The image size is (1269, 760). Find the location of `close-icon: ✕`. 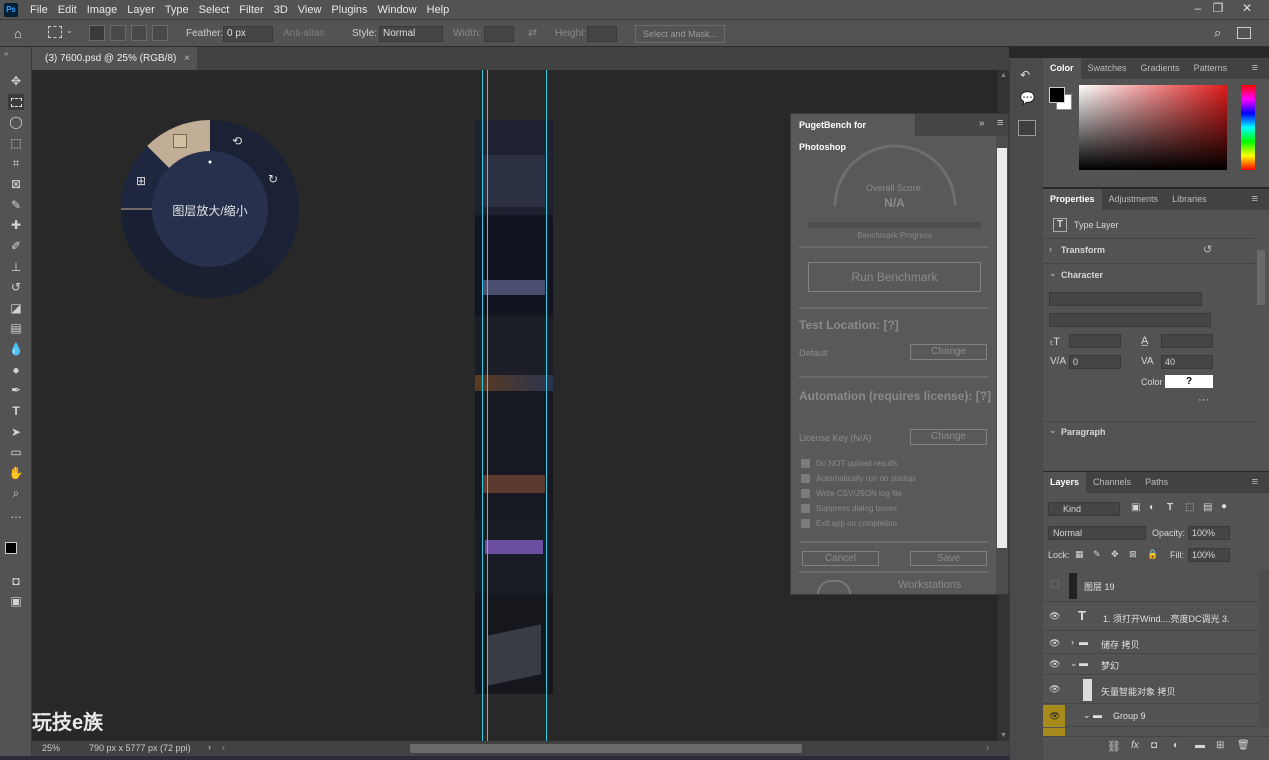

close-icon: ✕ is located at coordinates (1247, 9).